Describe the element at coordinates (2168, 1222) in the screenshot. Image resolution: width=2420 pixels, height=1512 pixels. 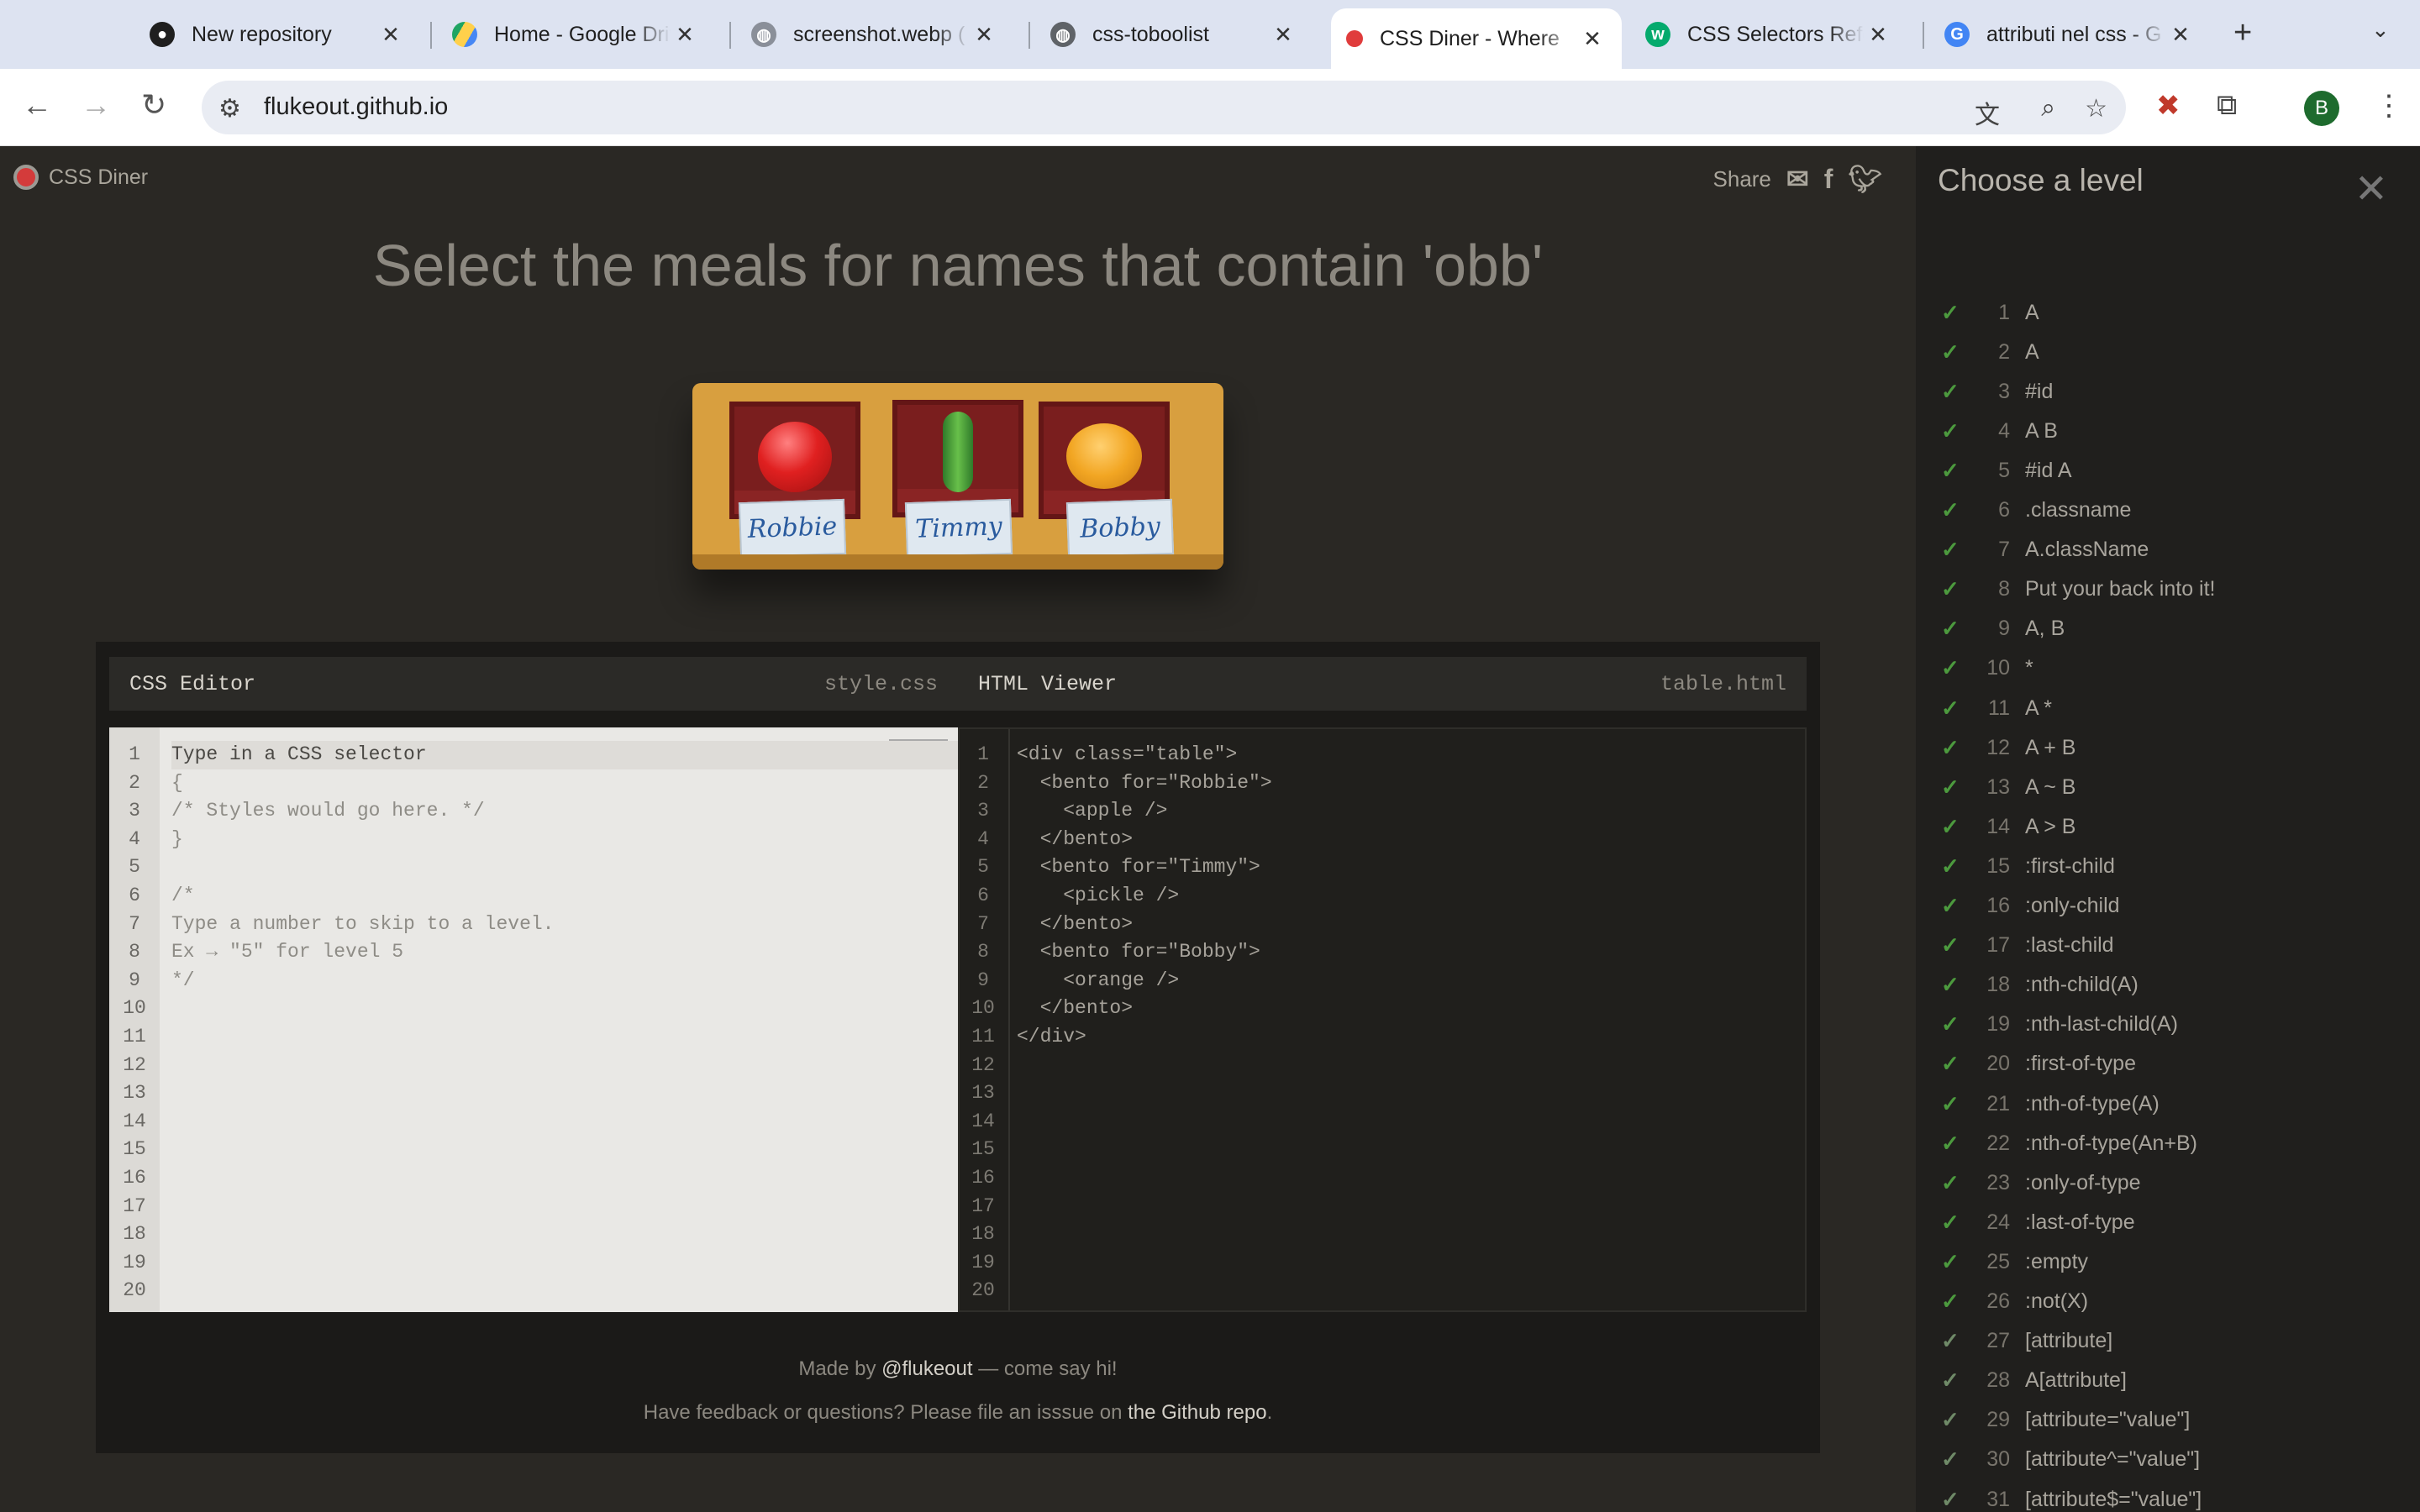
I see `level-item-24: ✓ 24:last-of-type` at that location.